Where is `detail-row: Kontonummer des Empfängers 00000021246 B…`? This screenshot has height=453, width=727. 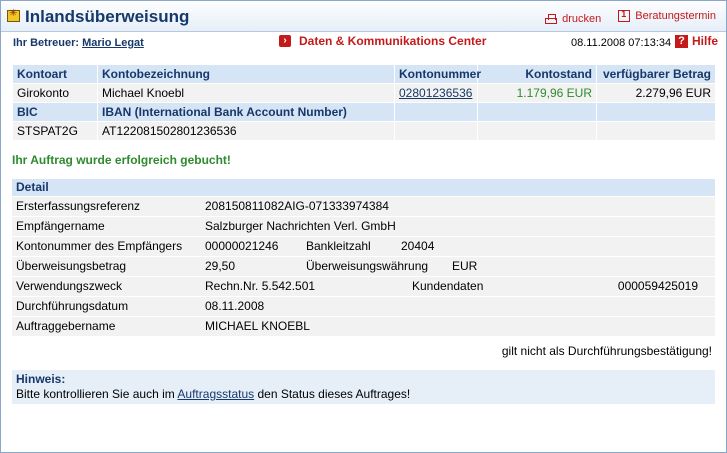 detail-row: Kontonummer des Empfängers 00000021246 B… is located at coordinates (363, 247).